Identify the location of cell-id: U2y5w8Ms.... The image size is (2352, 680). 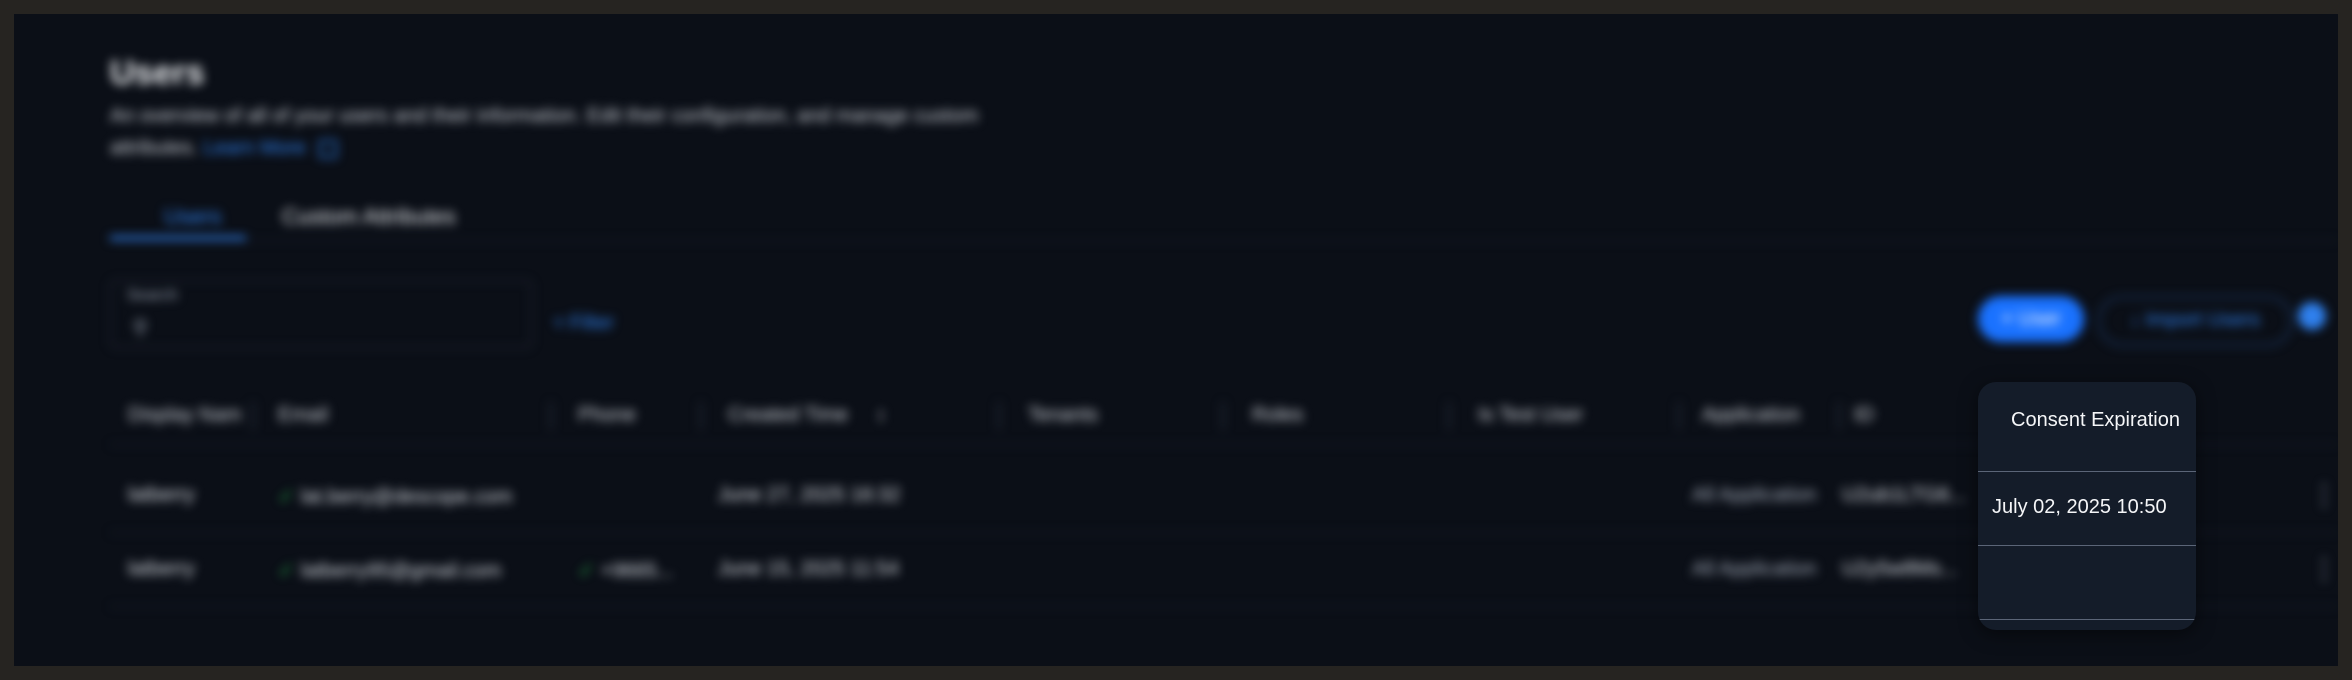
(1900, 569).